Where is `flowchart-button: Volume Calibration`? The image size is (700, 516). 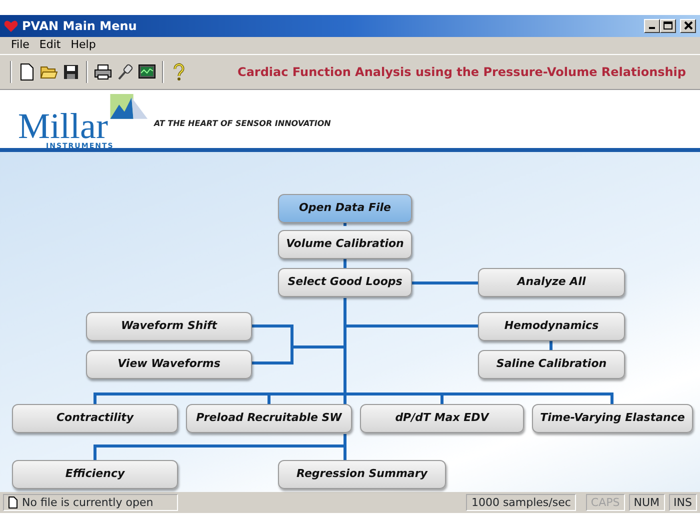
flowchart-button: Volume Calibration is located at coordinates (345, 244).